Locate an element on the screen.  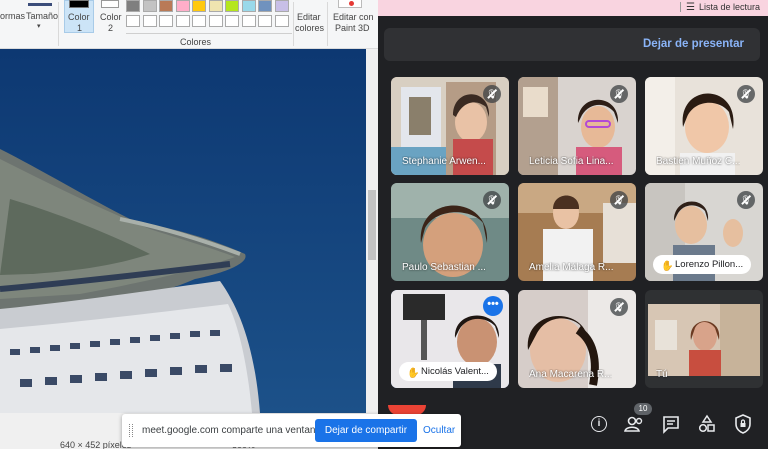
people-icon is located at coordinates (634, 424).